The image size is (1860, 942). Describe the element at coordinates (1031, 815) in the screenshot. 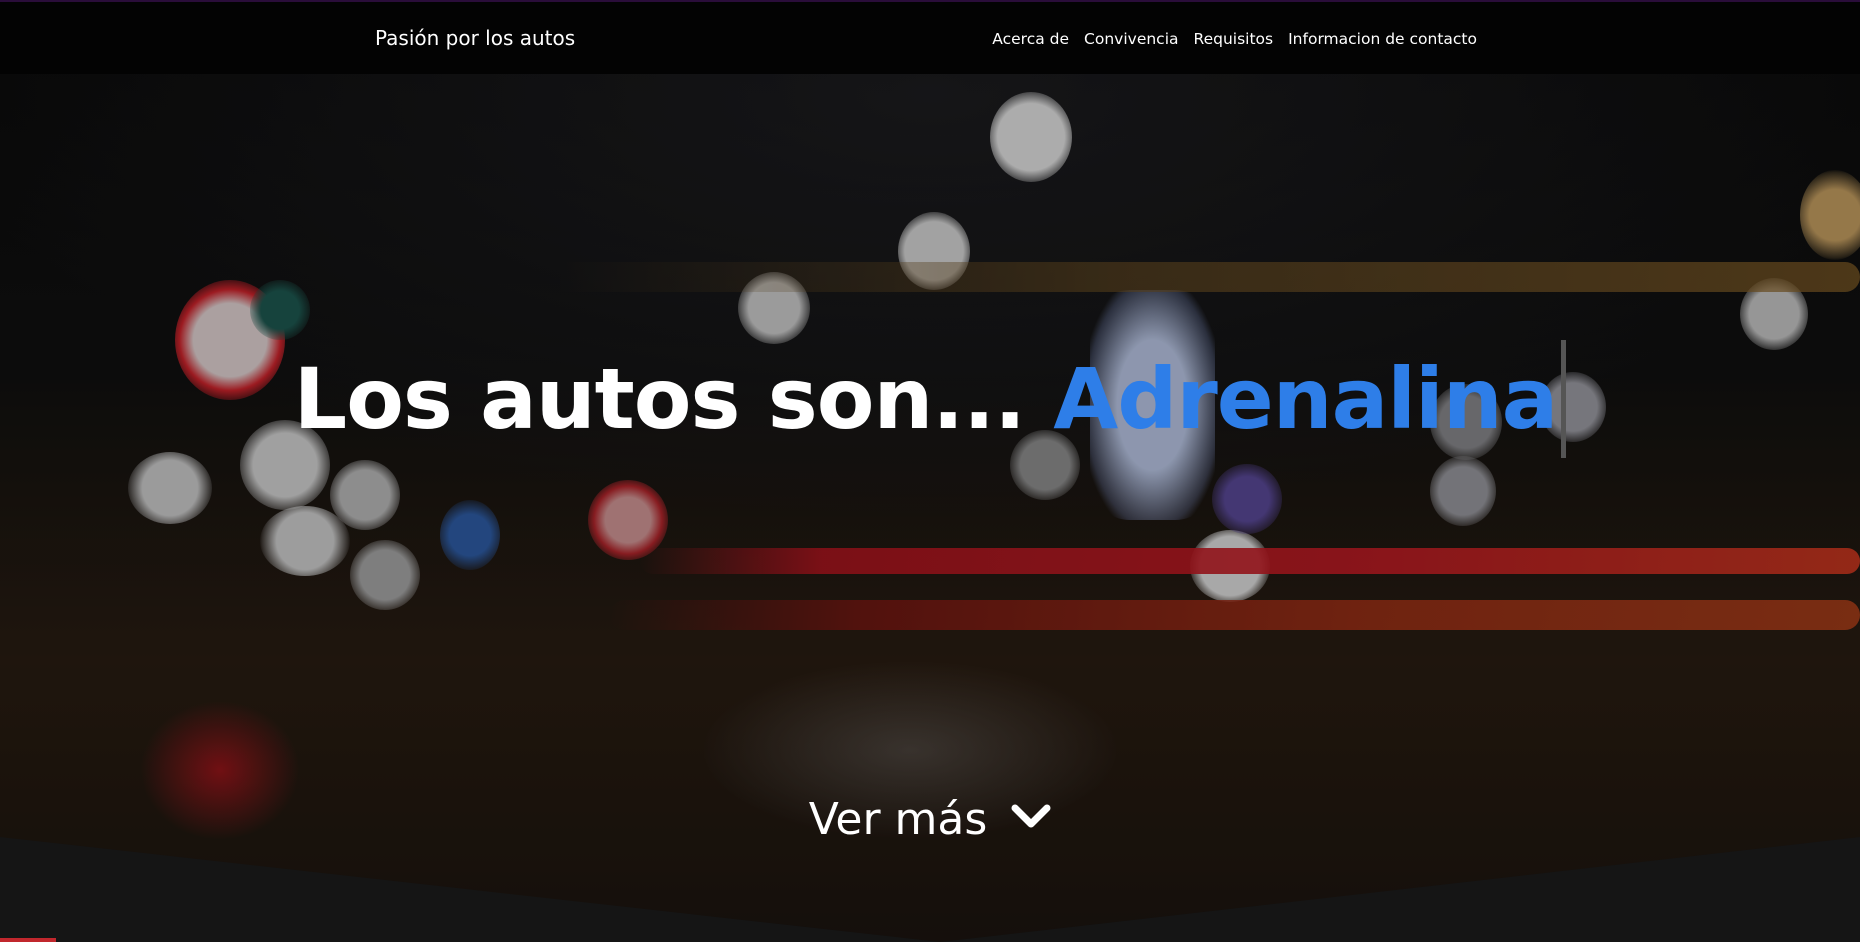

I see `chevron-down-icon` at that location.